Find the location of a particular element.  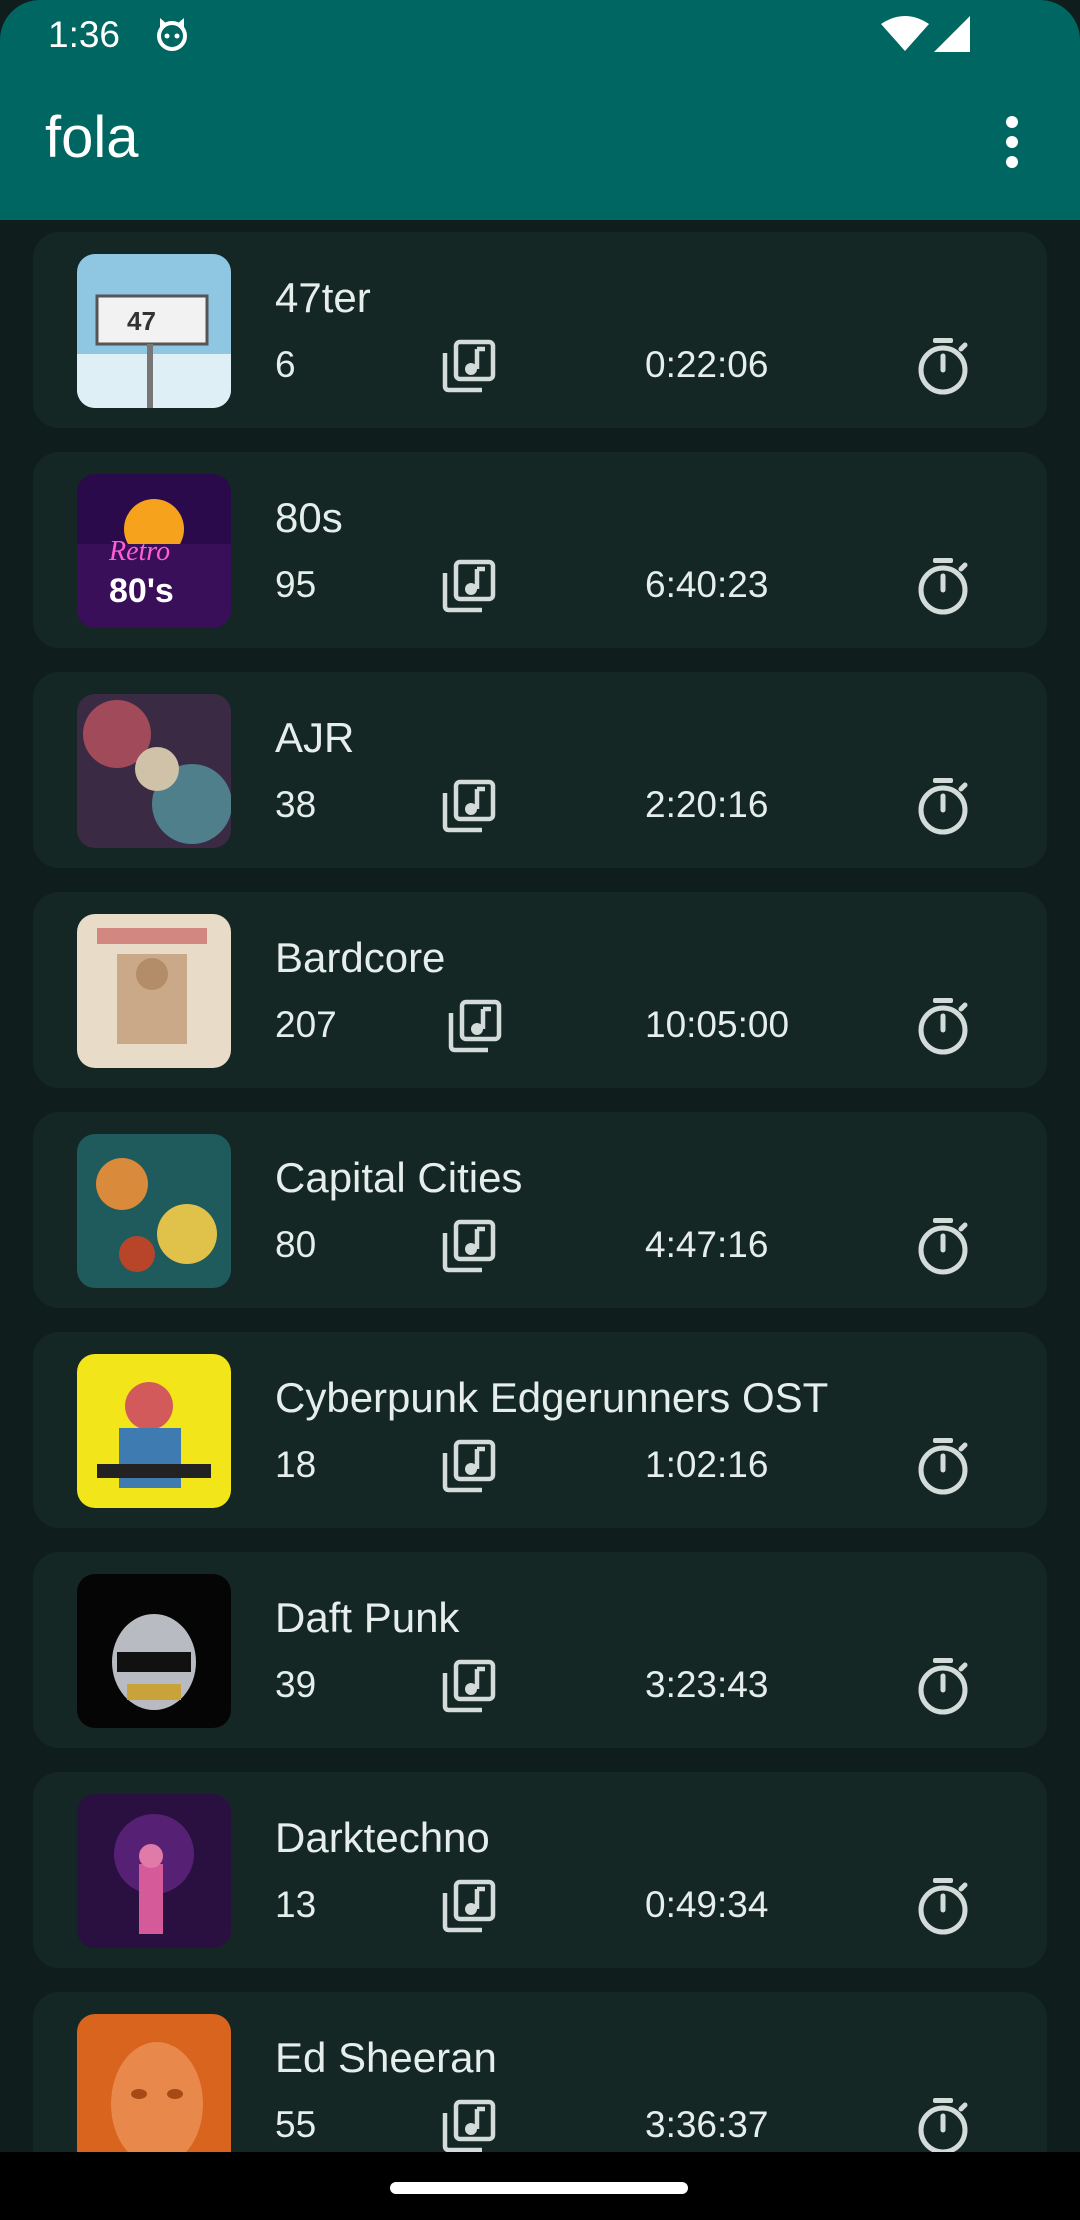

wifi-icon is located at coordinates (905, 33).